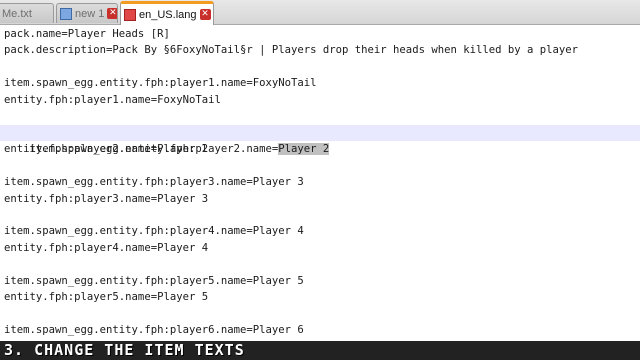  I want to click on editor-line: entity.fph:player1.name=FoxyNoTail, so click(320, 100).